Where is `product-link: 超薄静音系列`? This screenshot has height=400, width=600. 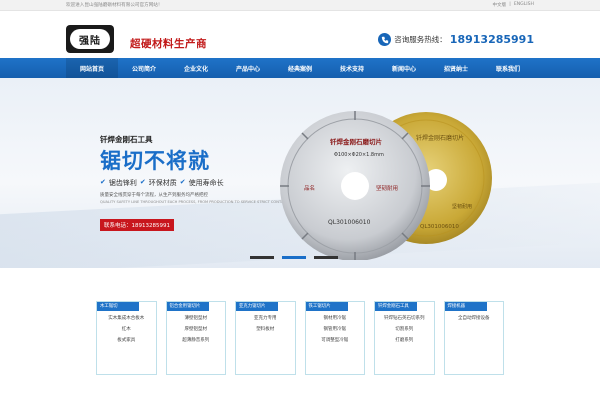 product-link: 超薄静音系列 is located at coordinates (196, 340).